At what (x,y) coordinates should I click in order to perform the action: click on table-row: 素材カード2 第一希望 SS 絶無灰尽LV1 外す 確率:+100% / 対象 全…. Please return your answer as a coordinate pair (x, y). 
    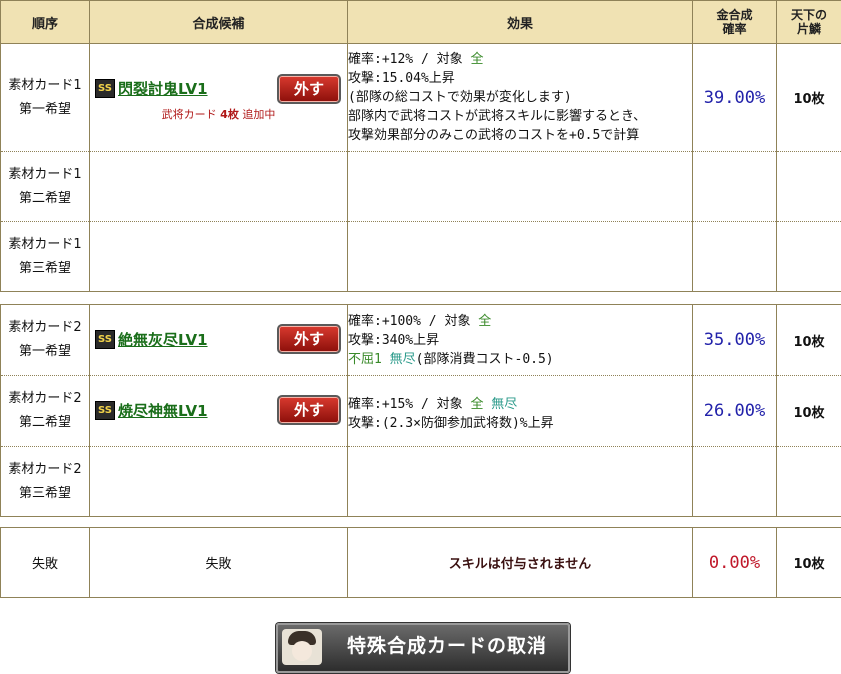
    Looking at the image, I should click on (420, 340).